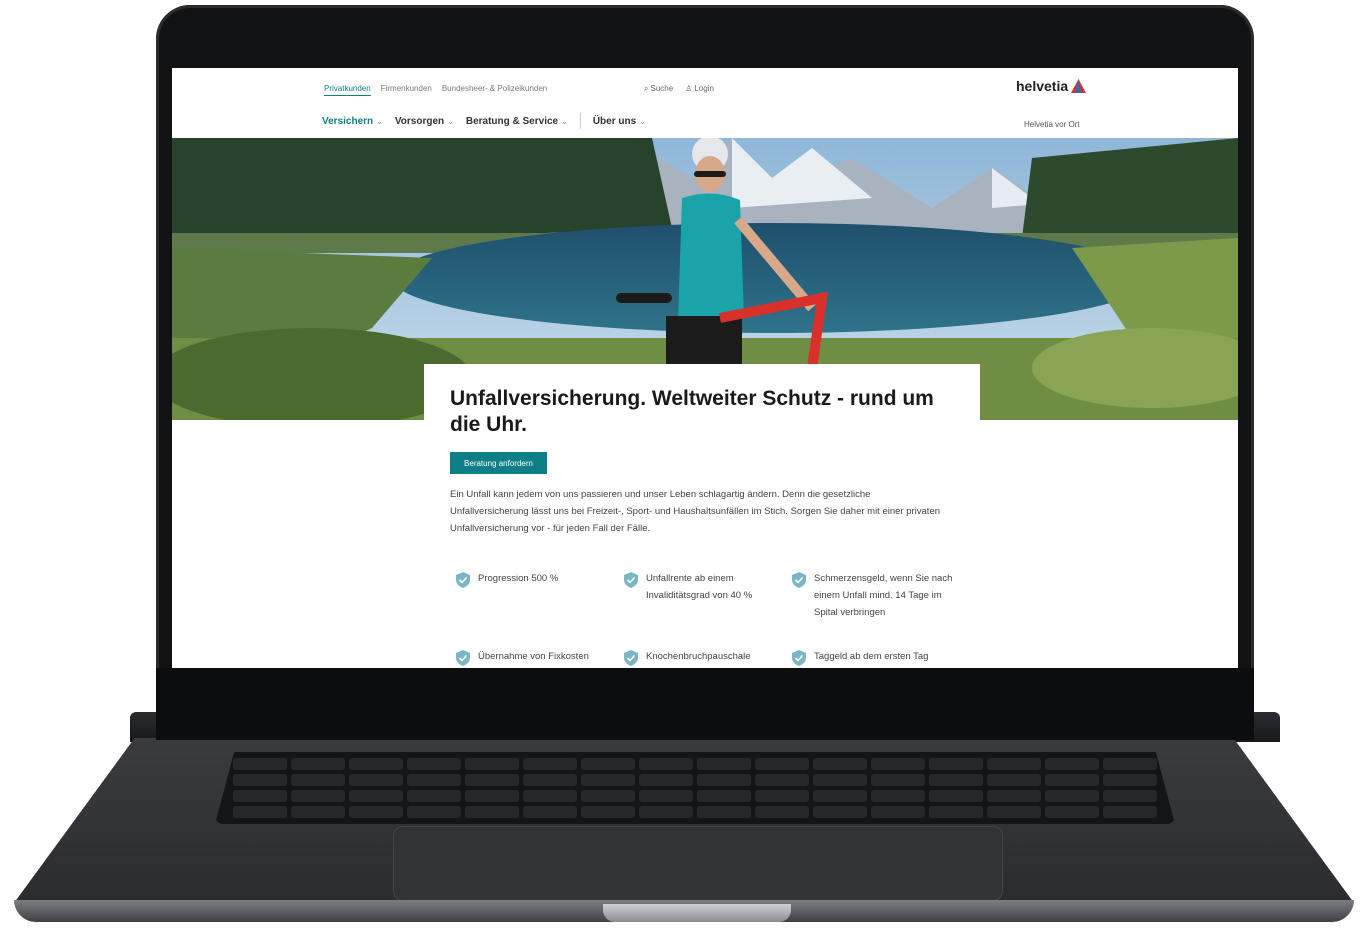  Describe the element at coordinates (419, 121) in the screenshot. I see `nav-vorsorgen-label: Vorsorgen` at that location.